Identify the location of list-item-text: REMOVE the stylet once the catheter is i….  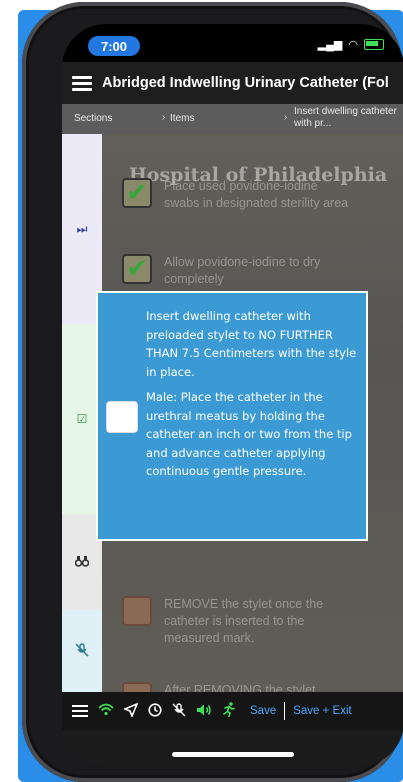
(244, 621).